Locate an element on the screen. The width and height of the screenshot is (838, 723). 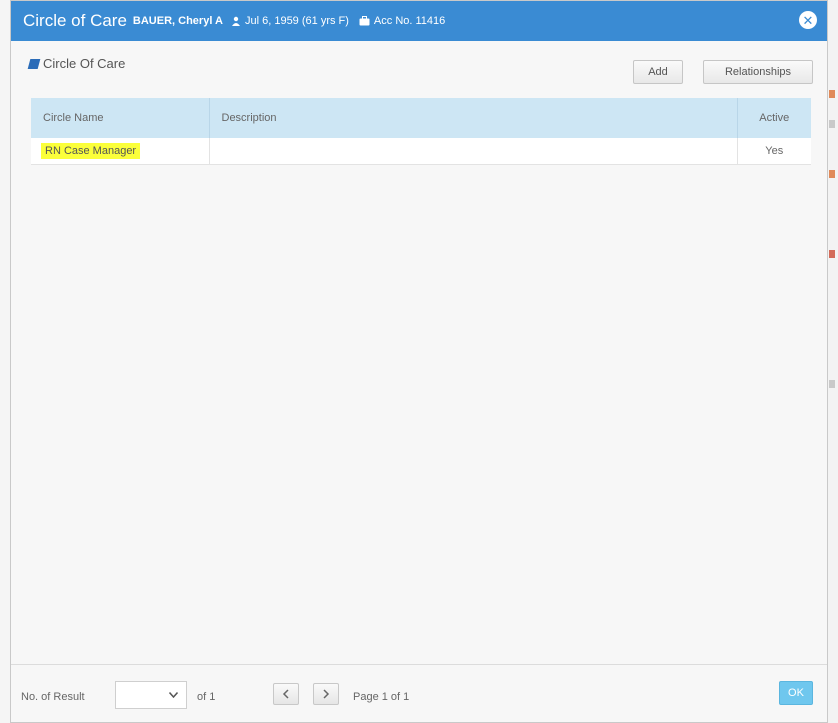
patient-dob: Jul 6, 1959 (61 yrs F) is located at coordinates (290, 21).